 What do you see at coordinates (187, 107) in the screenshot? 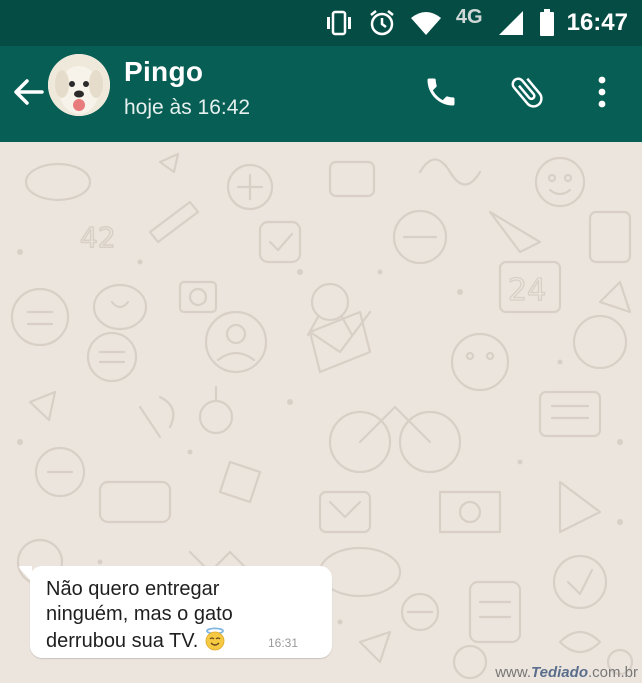
I see `last-seen: hoje às 16:42` at bounding box center [187, 107].